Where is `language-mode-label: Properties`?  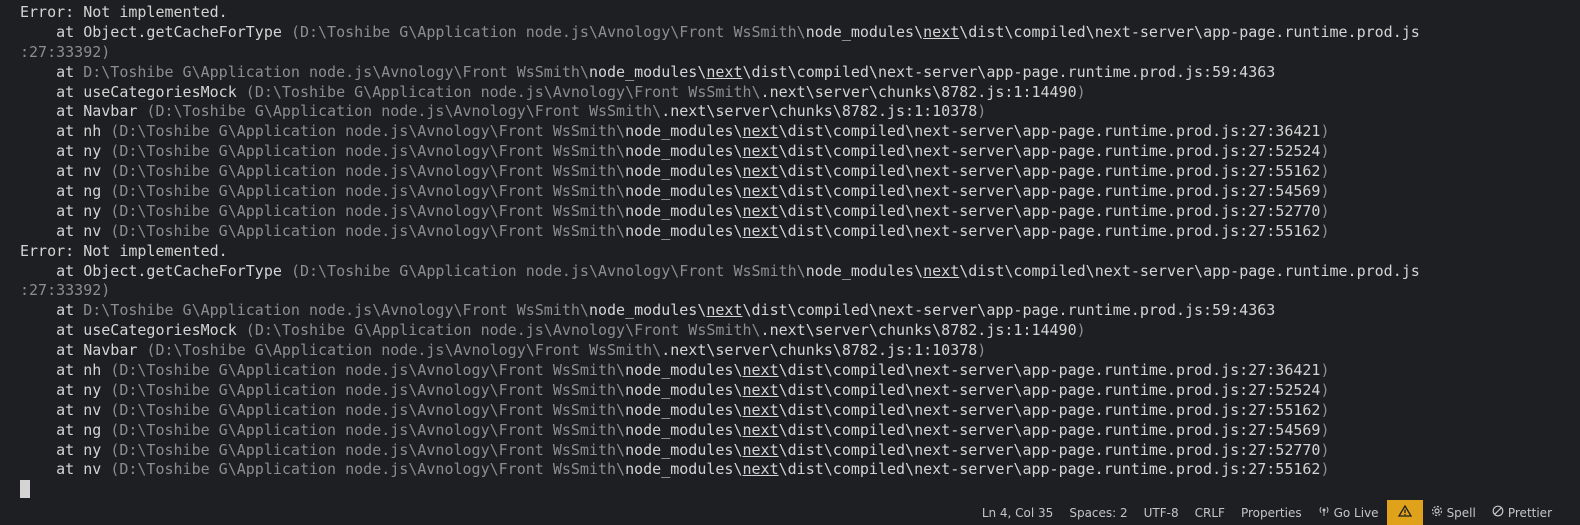
language-mode-label: Properties is located at coordinates (1271, 512).